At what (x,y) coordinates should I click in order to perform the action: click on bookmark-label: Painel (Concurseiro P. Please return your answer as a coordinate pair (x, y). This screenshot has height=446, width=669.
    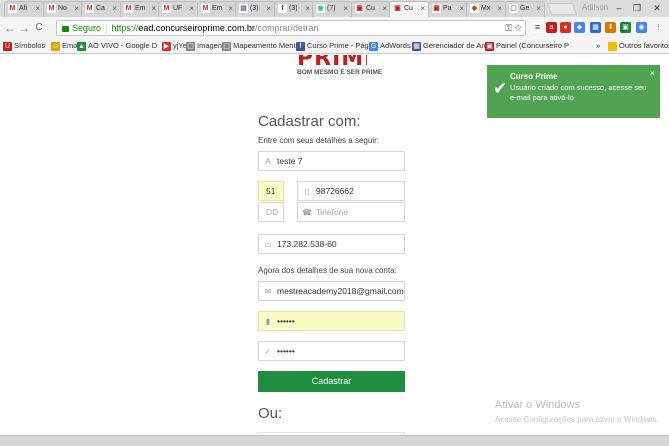
    Looking at the image, I should click on (532, 46).